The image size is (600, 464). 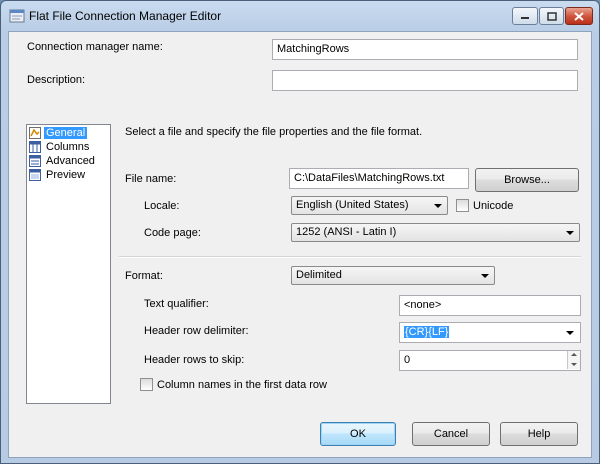 What do you see at coordinates (319, 275) in the screenshot?
I see `format-value: Delimited` at bounding box center [319, 275].